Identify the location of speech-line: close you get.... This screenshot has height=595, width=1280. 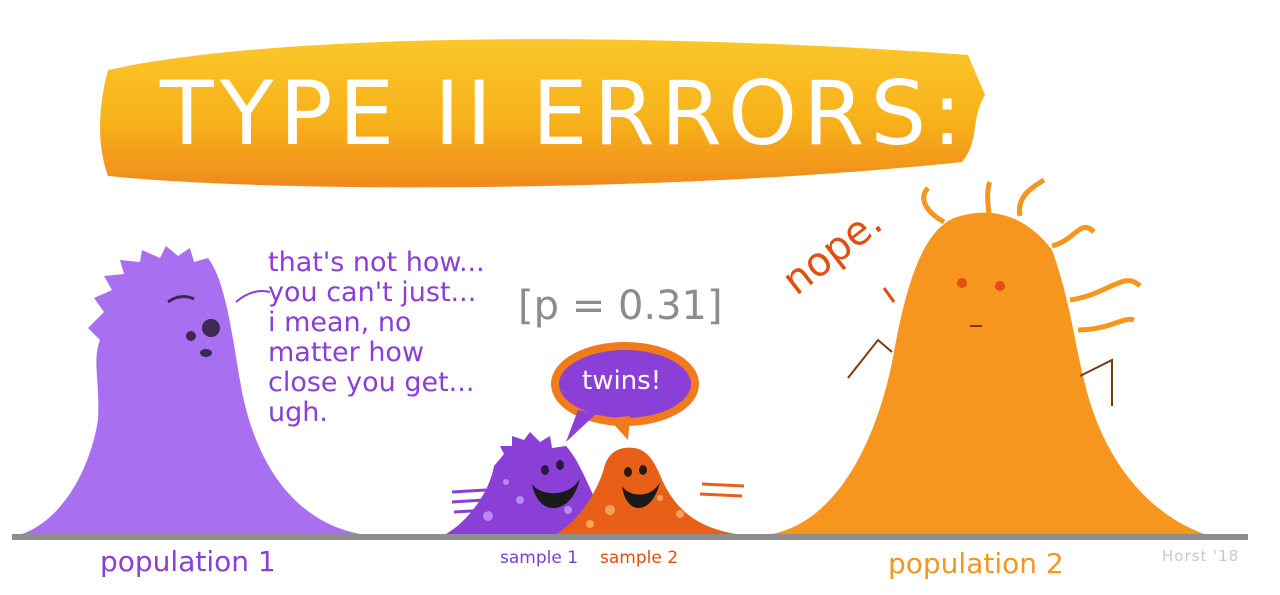
(371, 382).